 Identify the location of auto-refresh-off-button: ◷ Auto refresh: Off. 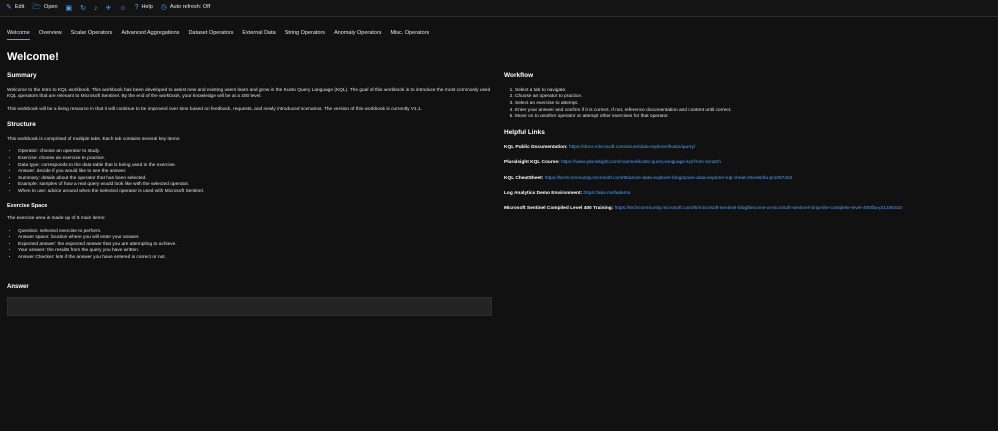
(185, 7).